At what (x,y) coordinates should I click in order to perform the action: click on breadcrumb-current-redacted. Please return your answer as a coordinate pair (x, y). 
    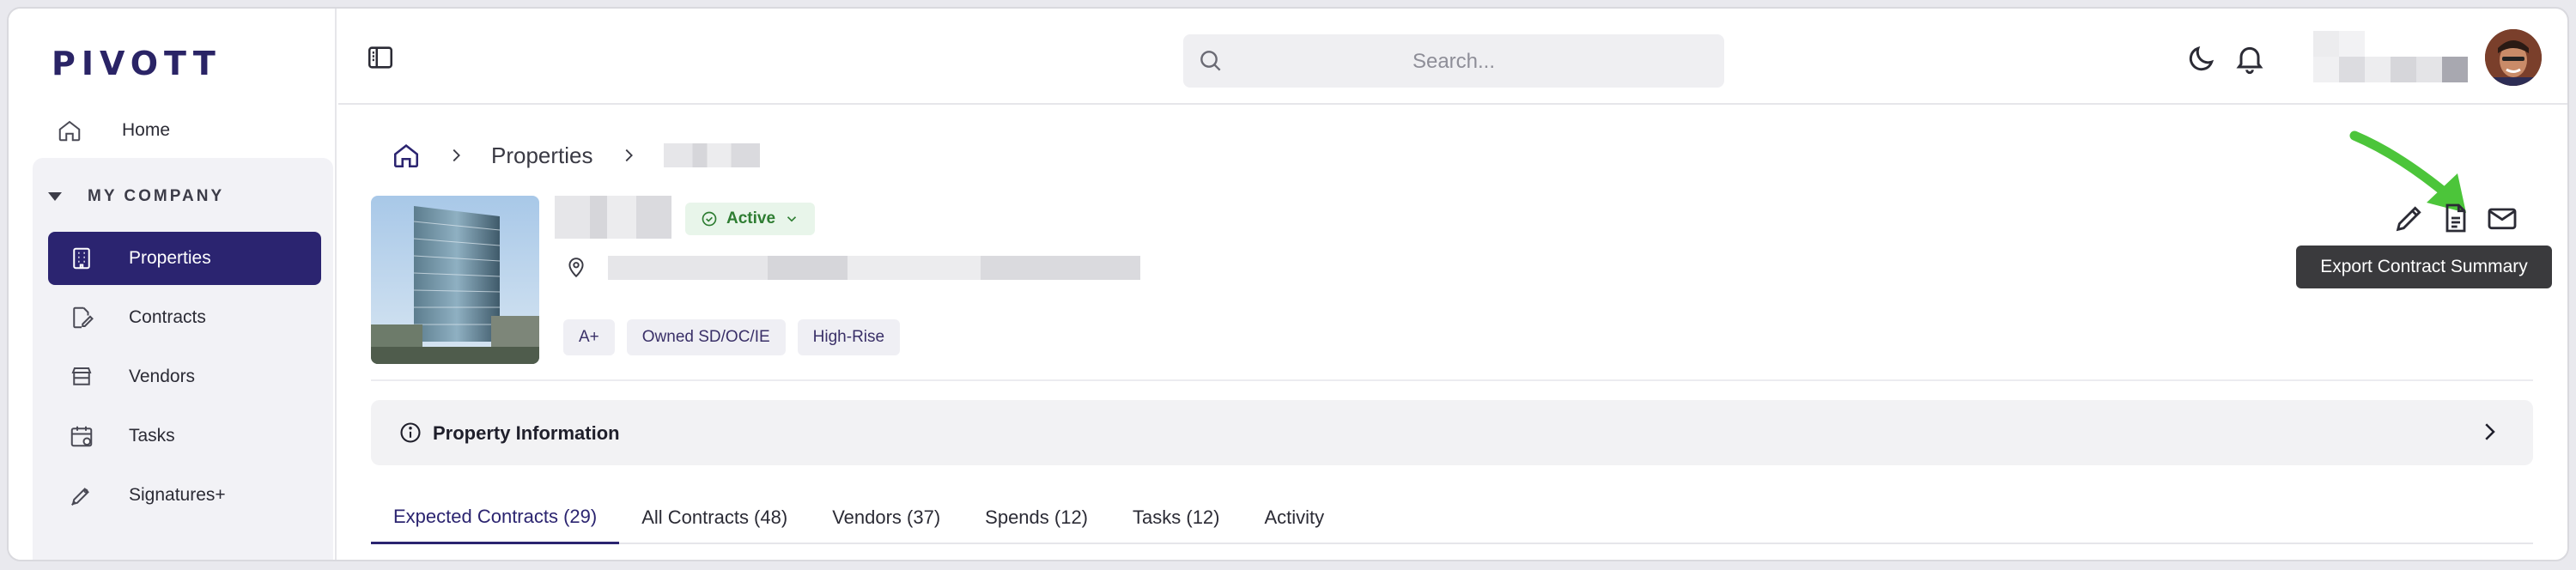
    Looking at the image, I should click on (711, 155).